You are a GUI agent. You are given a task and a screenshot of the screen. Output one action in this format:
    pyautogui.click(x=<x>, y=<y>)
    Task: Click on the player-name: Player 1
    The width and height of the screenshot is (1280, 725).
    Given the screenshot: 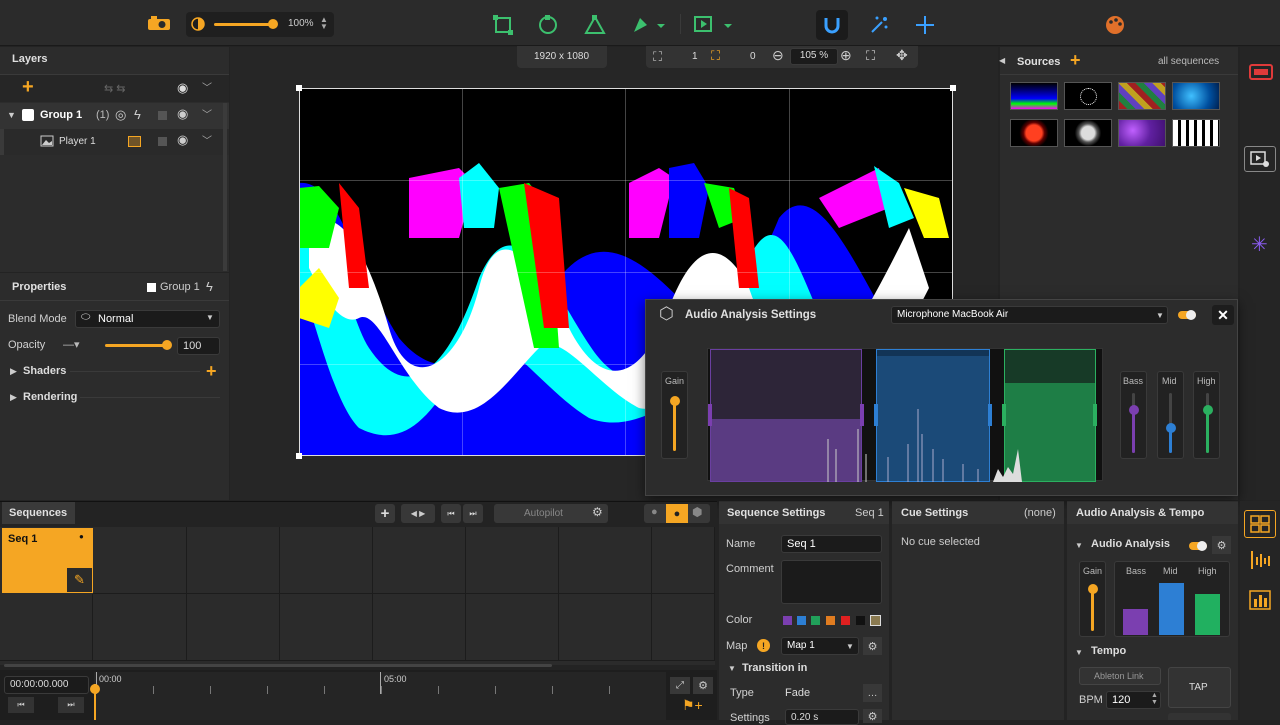 What is the action you would take?
    pyautogui.click(x=77, y=141)
    